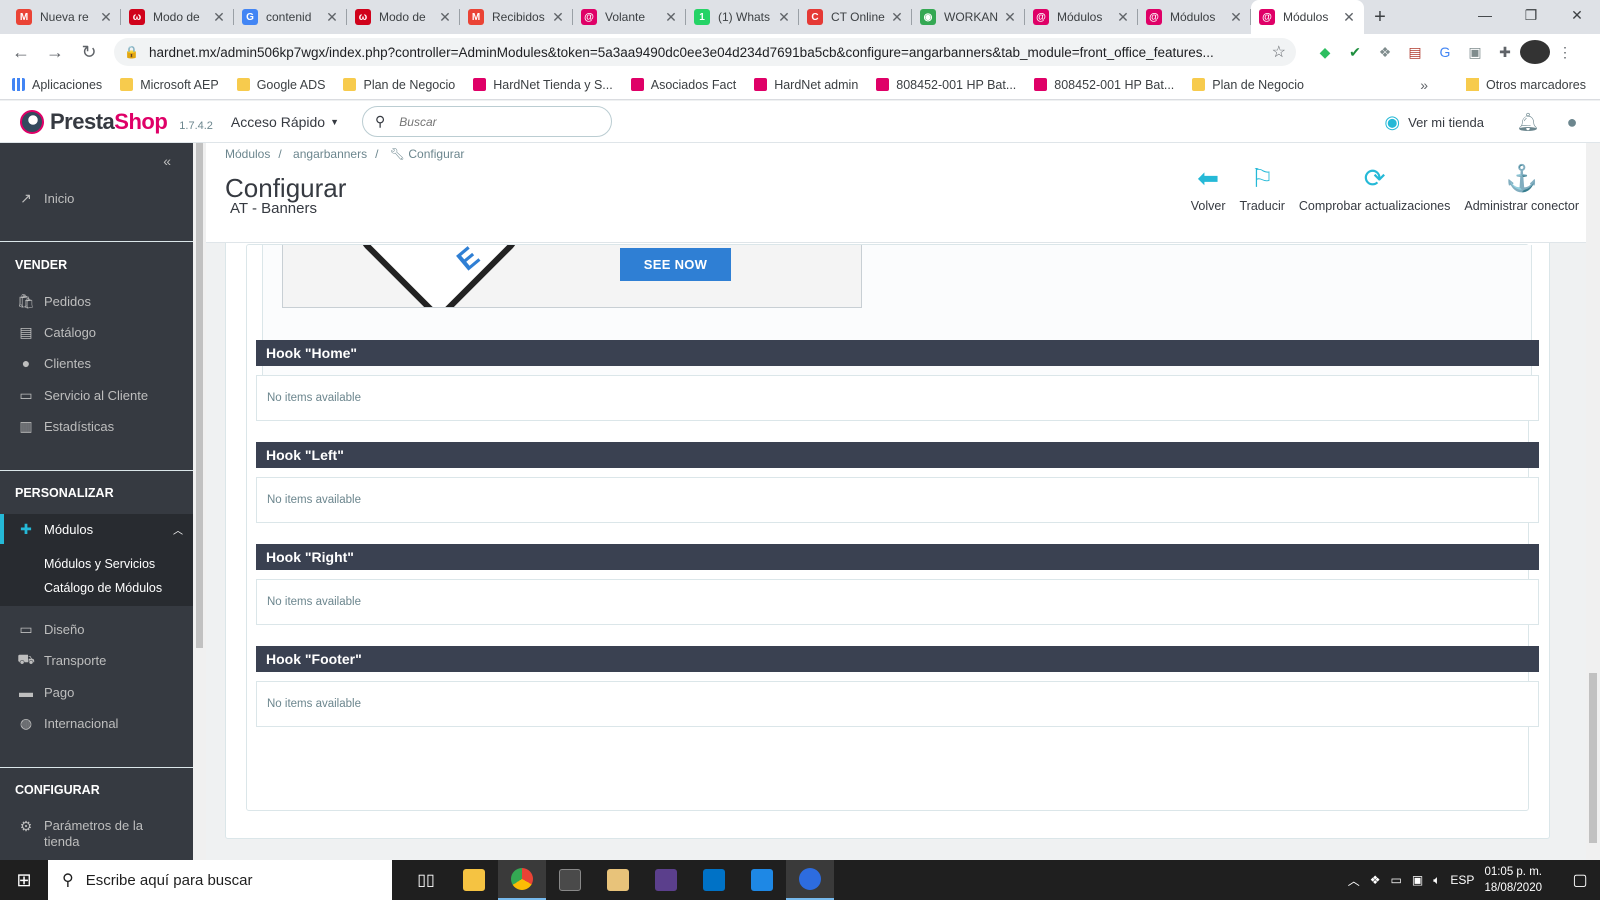 This screenshot has width=1600, height=900. I want to click on sidebar-item-servicio: ▭ Servicio al Cliente, so click(96, 395).